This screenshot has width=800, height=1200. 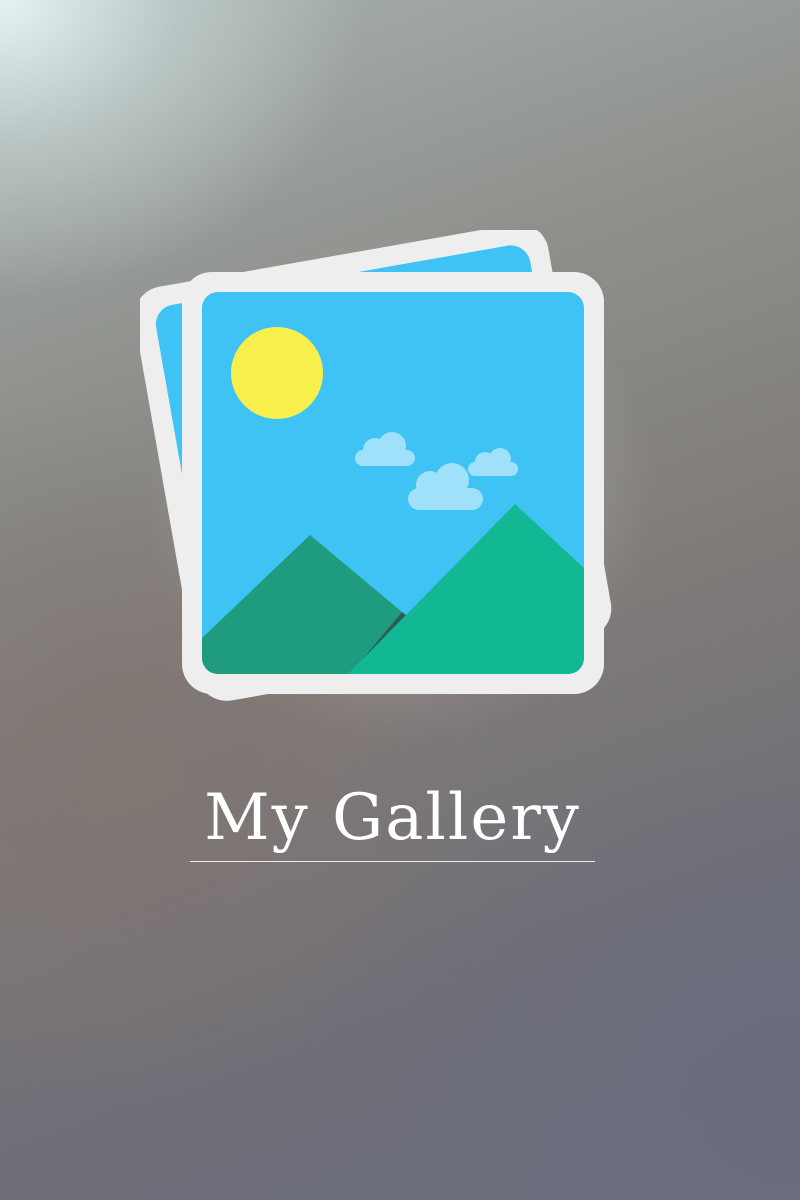 I want to click on title-underline, so click(x=392, y=861).